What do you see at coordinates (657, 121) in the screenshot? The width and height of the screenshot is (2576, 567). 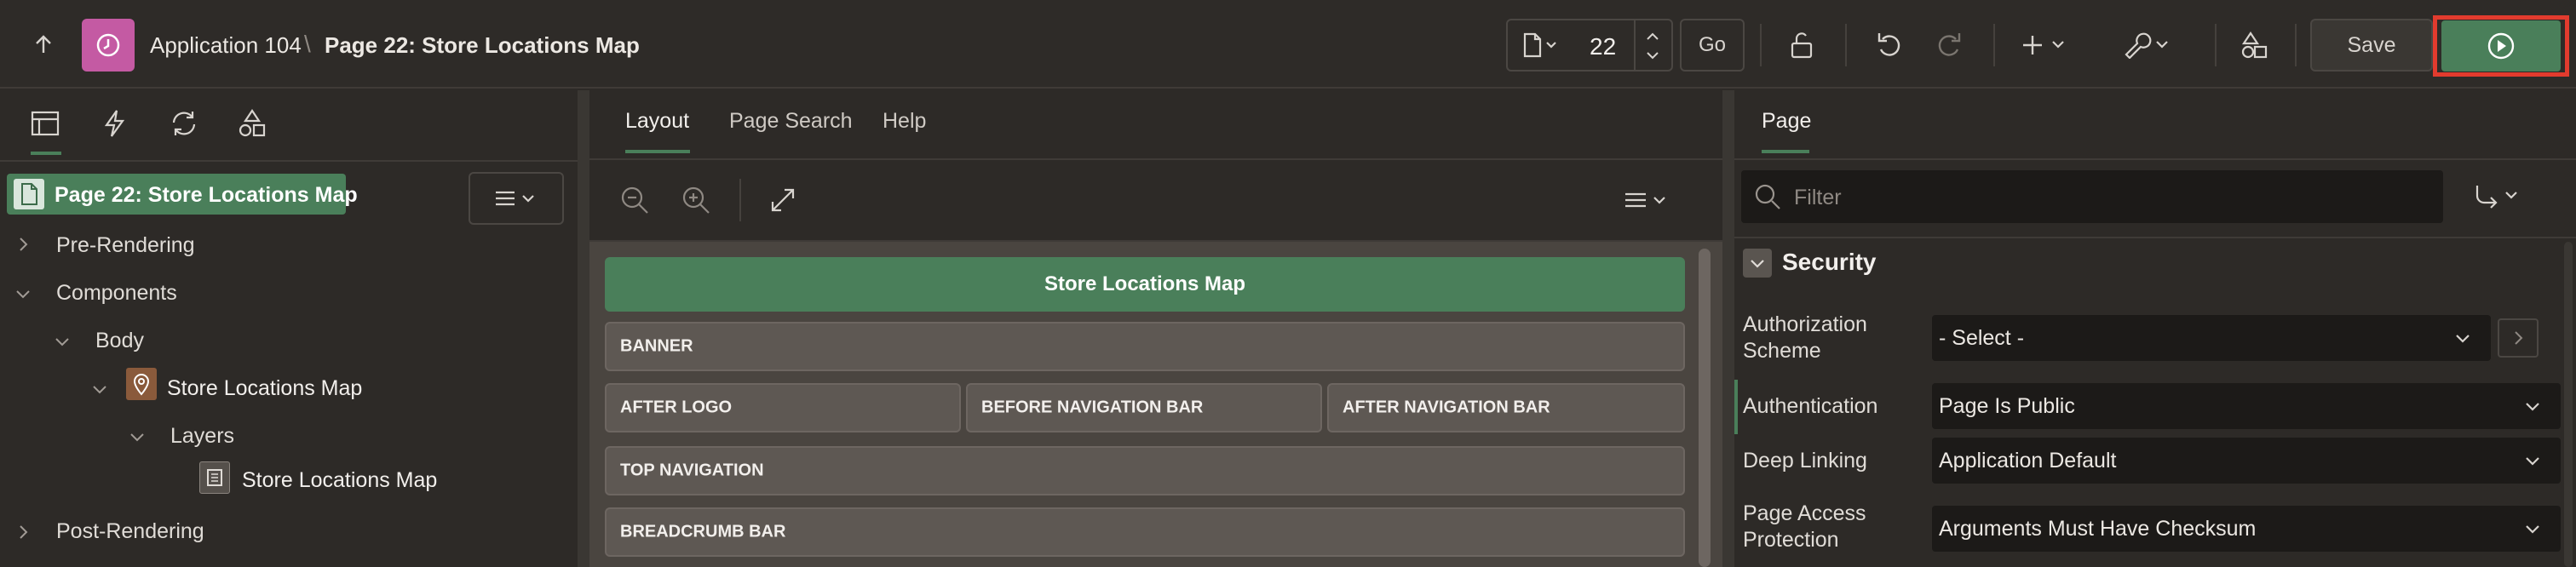 I see `tab-layout: Layout` at bounding box center [657, 121].